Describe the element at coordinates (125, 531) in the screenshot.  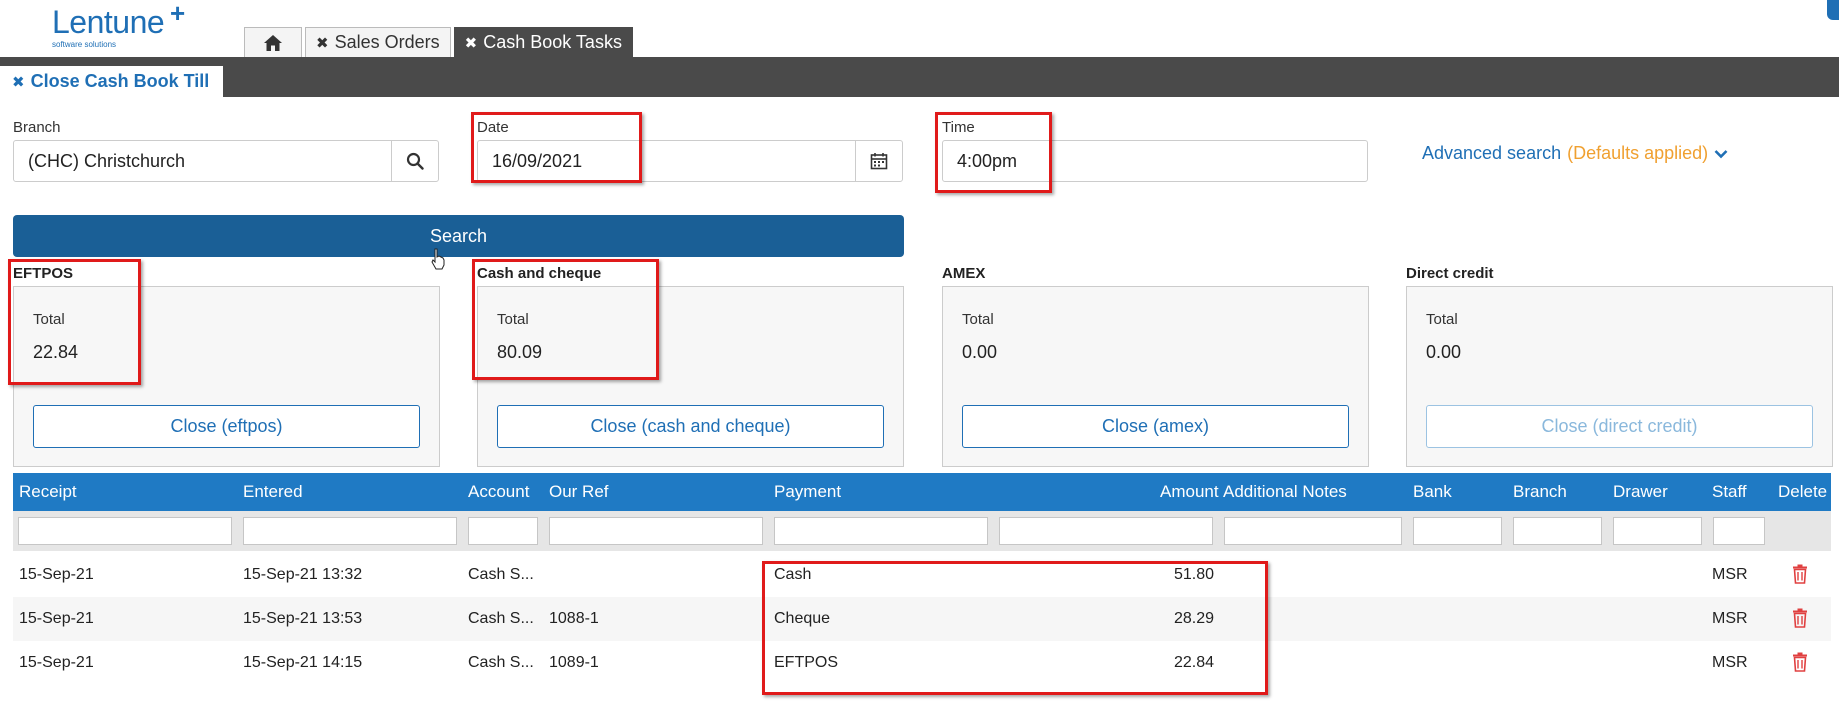
I see `filter-receipt` at that location.